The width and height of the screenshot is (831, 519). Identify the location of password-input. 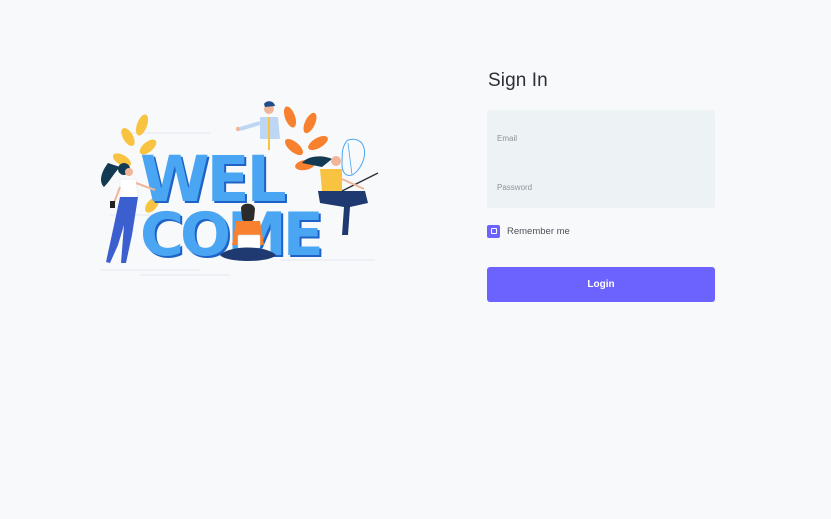
(601, 187).